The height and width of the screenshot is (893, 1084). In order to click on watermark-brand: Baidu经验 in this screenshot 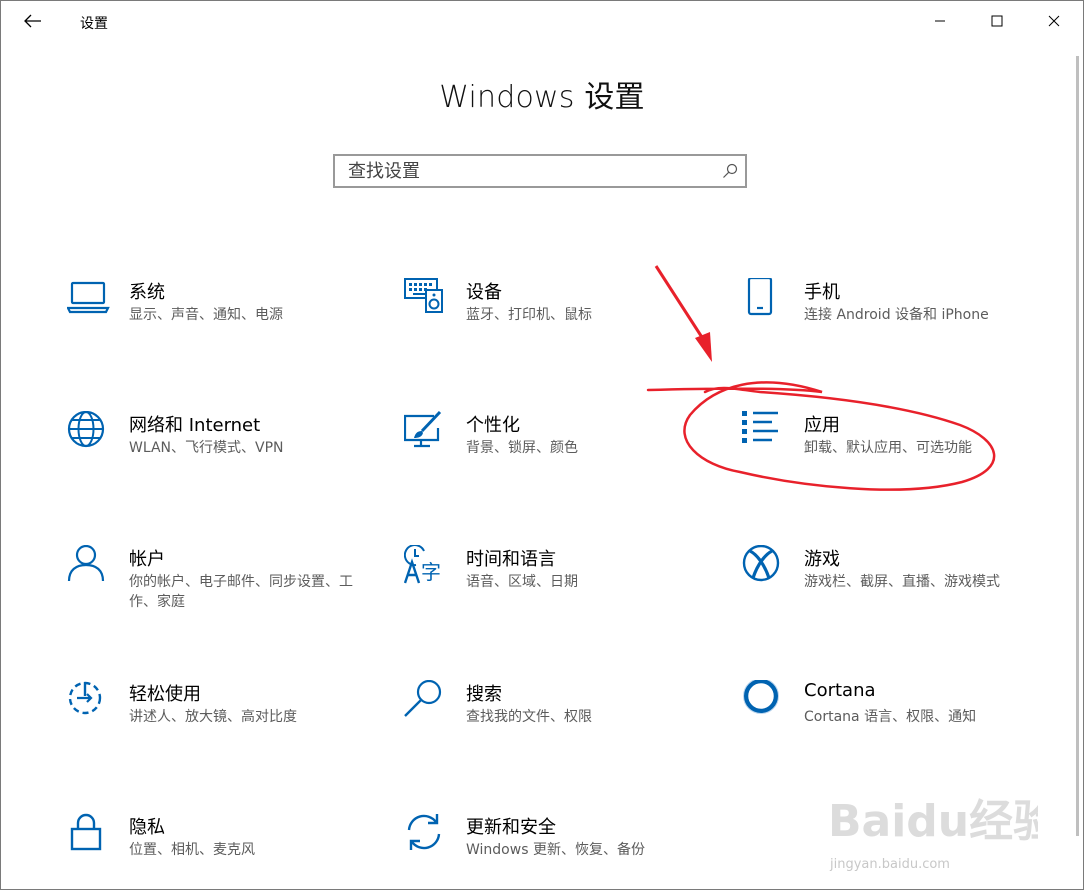, I will do `click(933, 821)`.